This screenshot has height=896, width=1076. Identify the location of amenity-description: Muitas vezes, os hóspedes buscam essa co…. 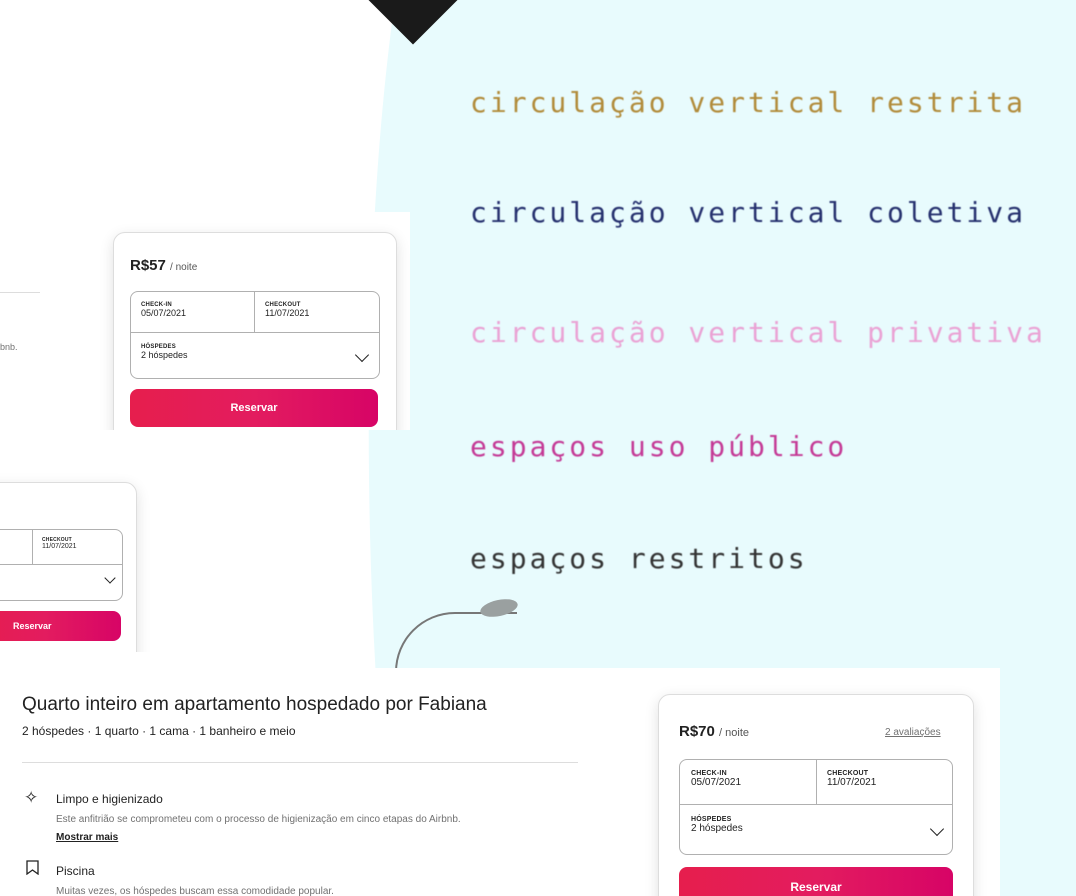
(195, 891).